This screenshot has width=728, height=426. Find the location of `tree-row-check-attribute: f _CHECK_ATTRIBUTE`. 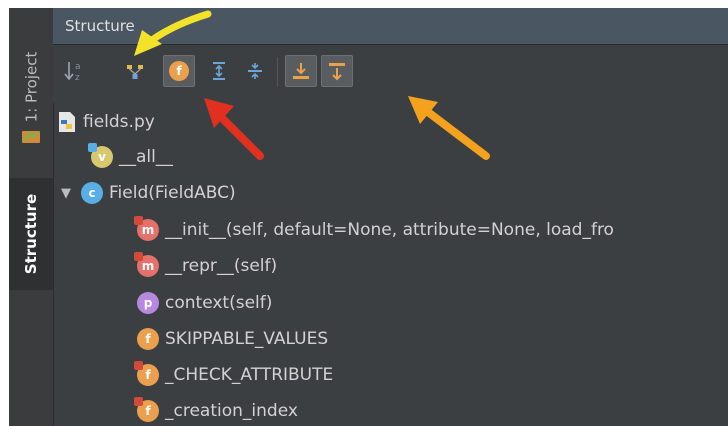

tree-row-check-attribute: f _CHECK_ATTRIBUTE is located at coordinates (234, 375).